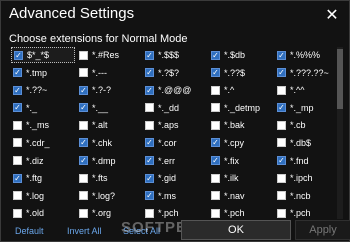 The height and width of the screenshot is (242, 350). I want to click on select-all-link: Select All, so click(141, 231).